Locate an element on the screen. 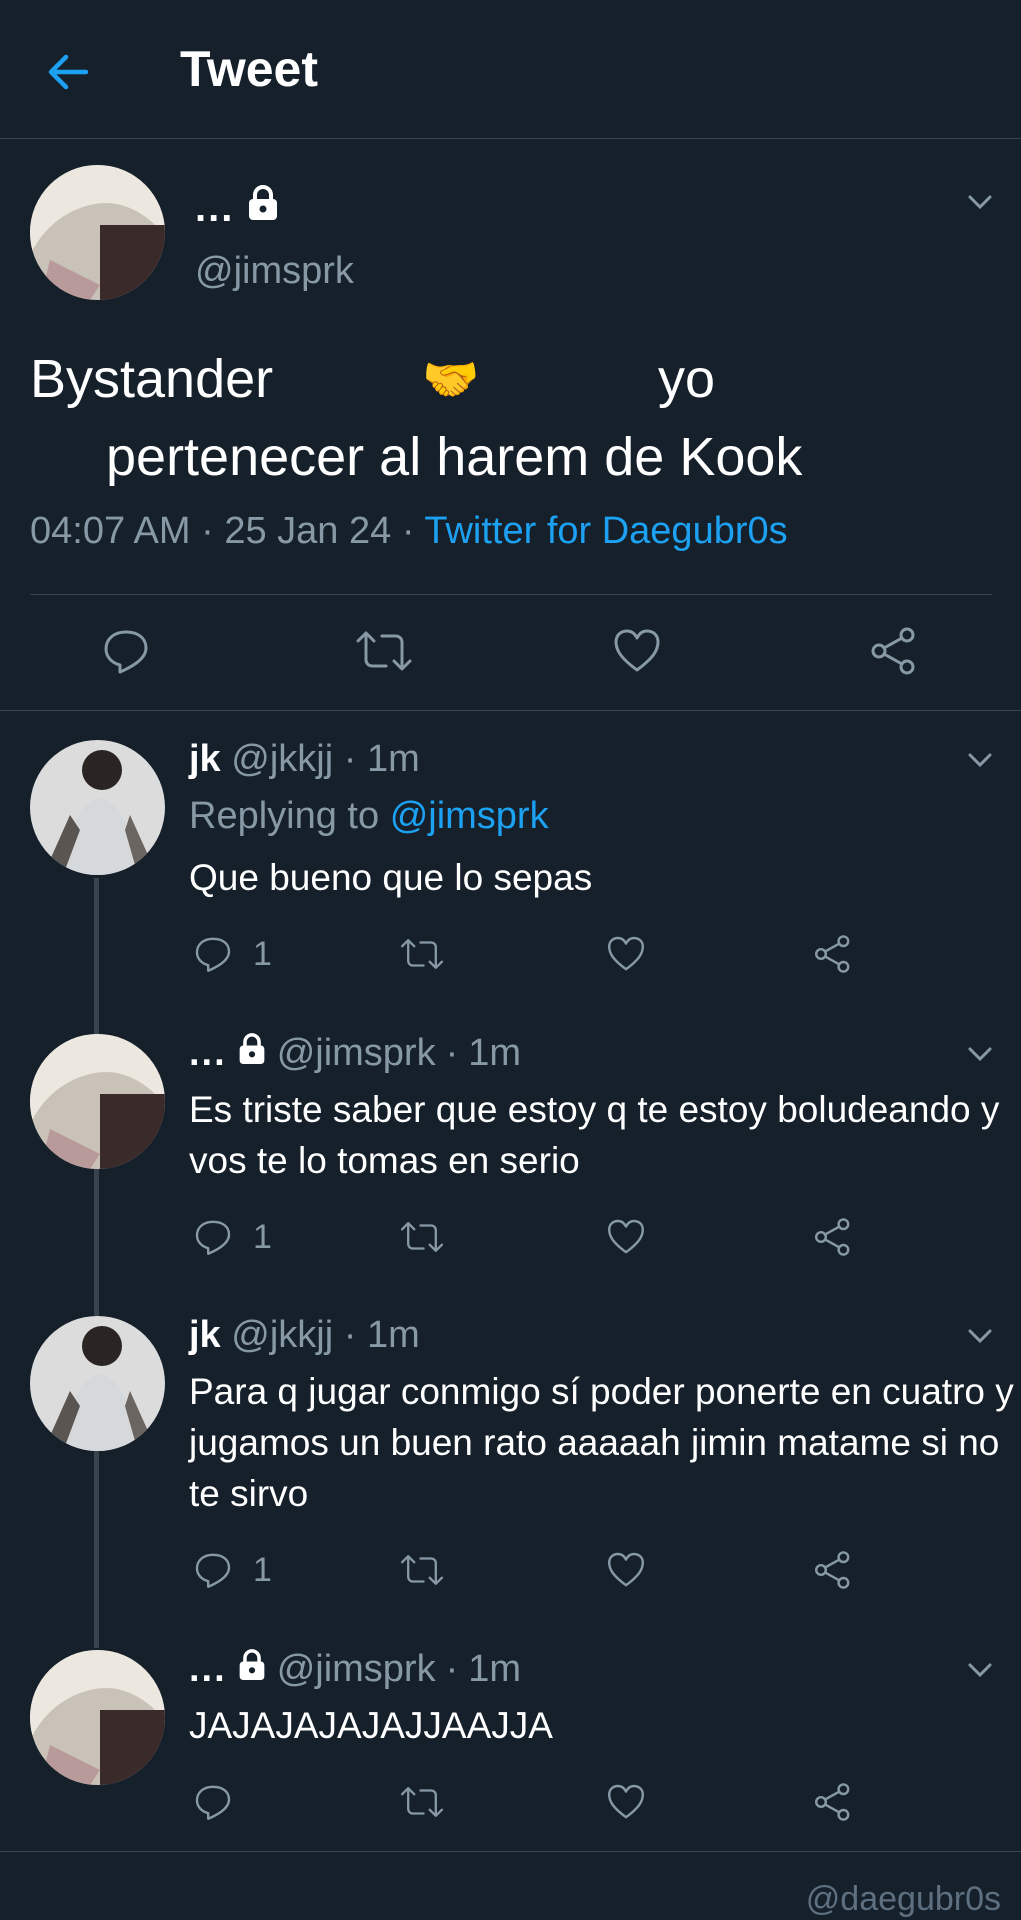 This screenshot has width=1021, height=1920. reply-text: Que bueno que lo sepas is located at coordinates (391, 877).